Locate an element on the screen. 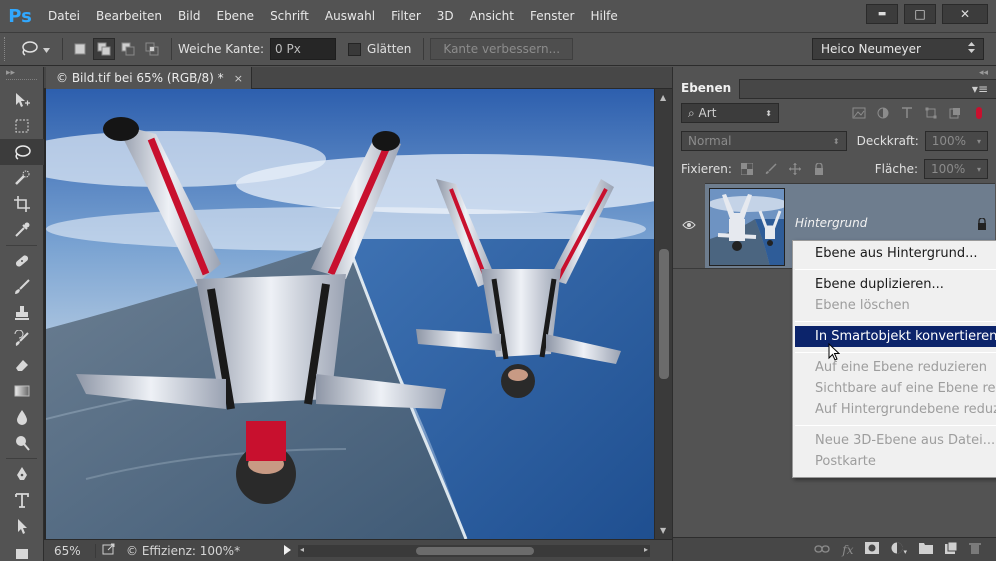  close-button: ✕ is located at coordinates (965, 14).